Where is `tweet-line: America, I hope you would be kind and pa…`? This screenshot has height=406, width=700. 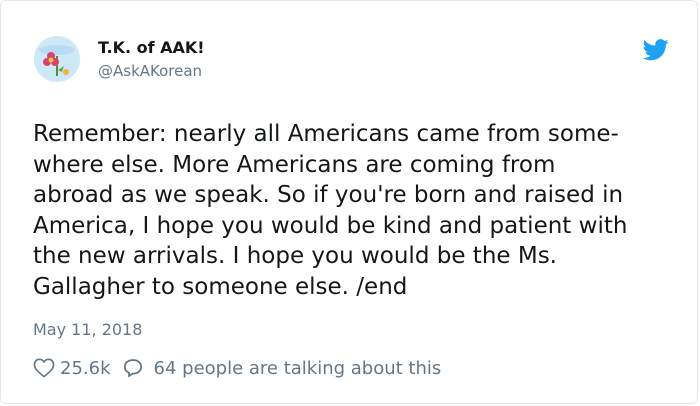
tweet-line: America, I hope you would be kind and pa… is located at coordinates (330, 225).